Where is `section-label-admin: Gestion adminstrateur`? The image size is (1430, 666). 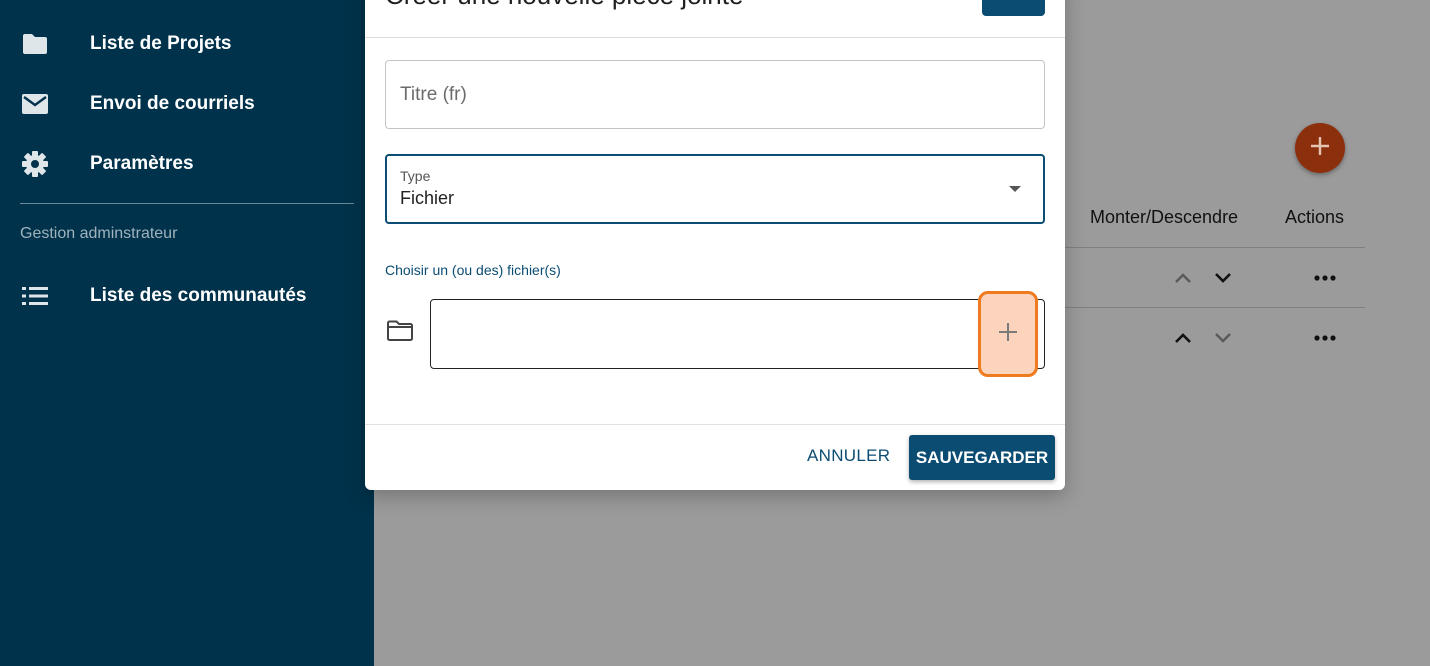 section-label-admin: Gestion adminstrateur is located at coordinates (99, 233).